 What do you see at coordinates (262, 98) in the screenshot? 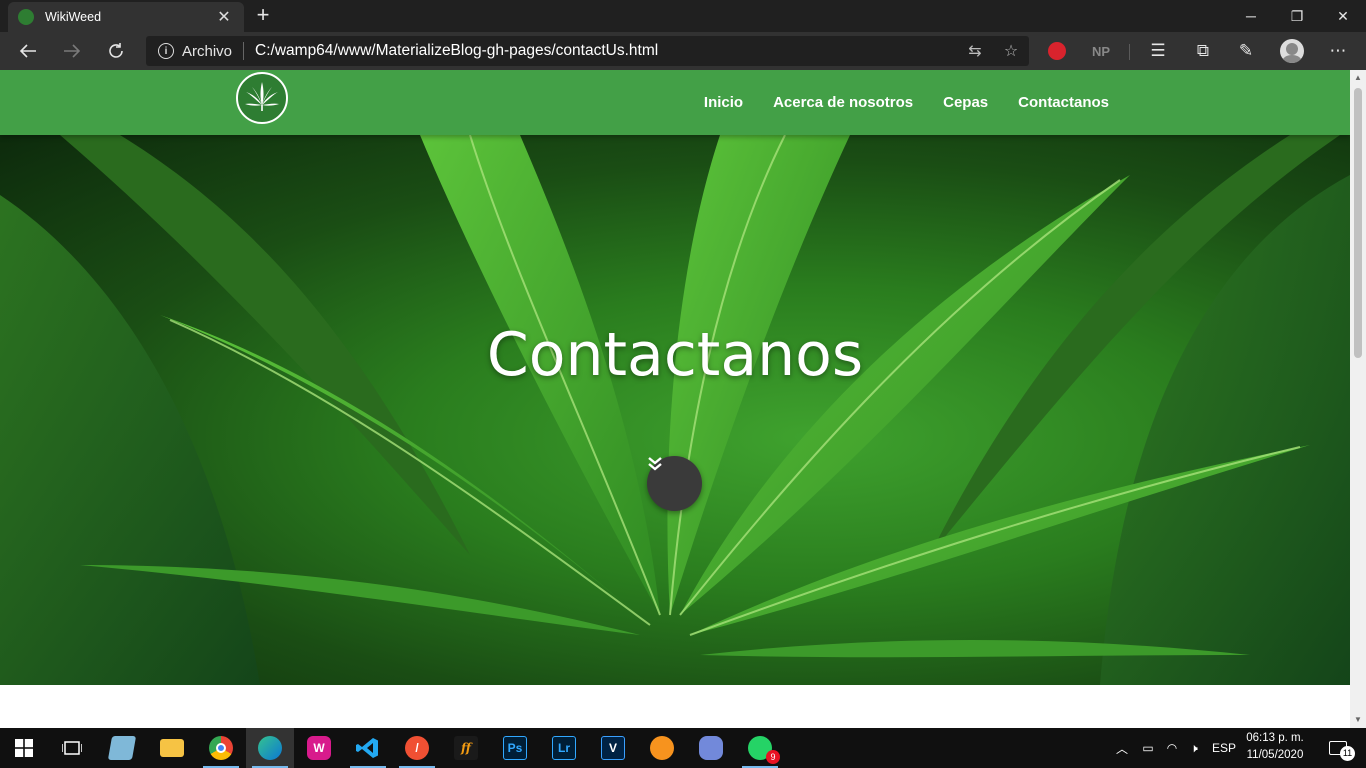
I see `site-logo-icon` at bounding box center [262, 98].